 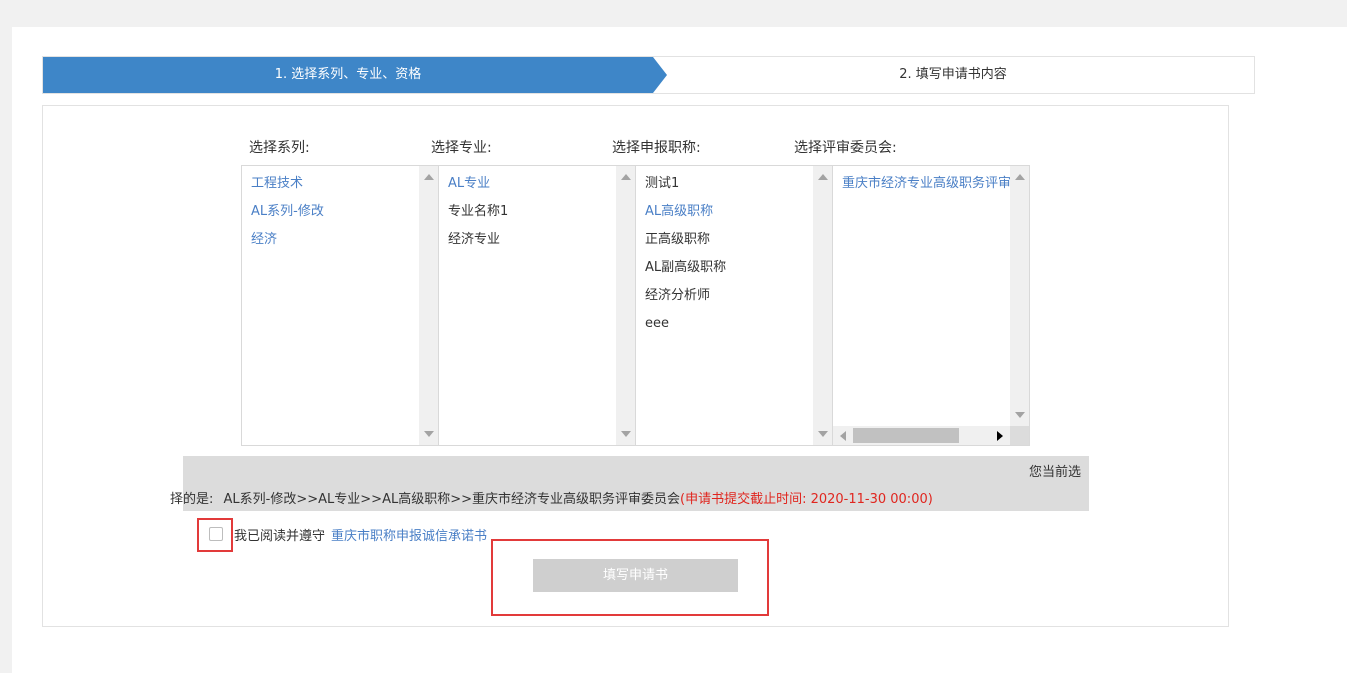 I want to click on series-listbox: 工程技术 AL系列-修改 经济, so click(x=340, y=305).